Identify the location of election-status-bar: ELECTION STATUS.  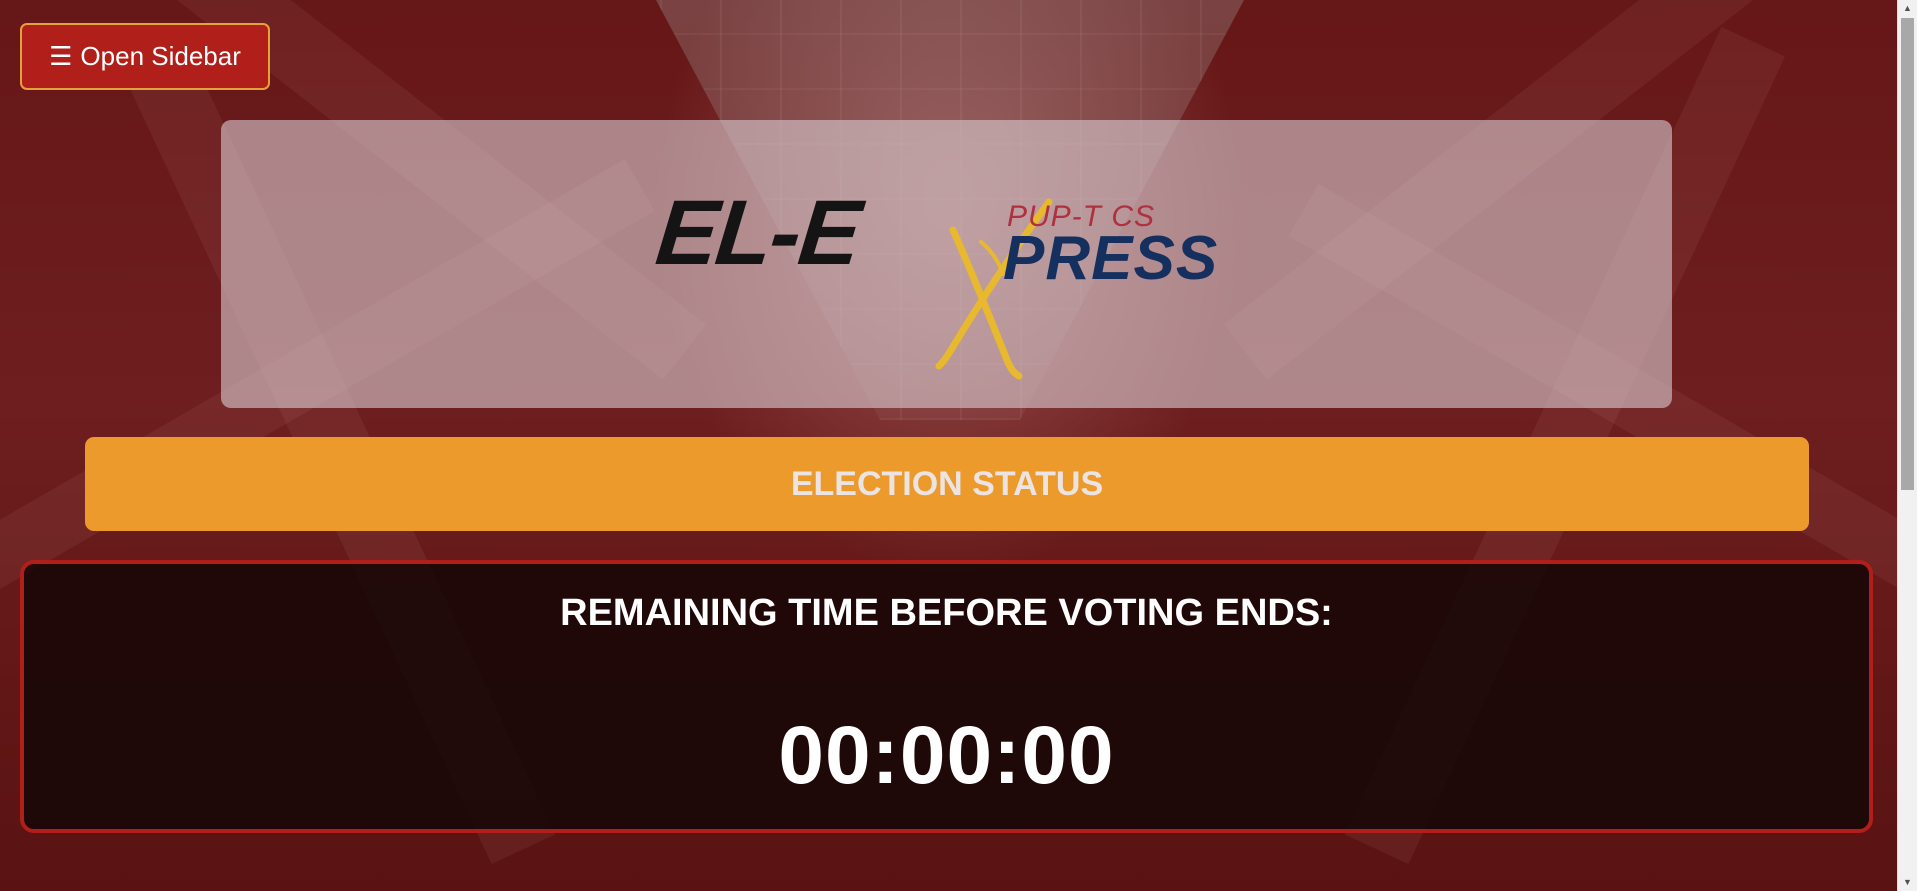
(947, 484).